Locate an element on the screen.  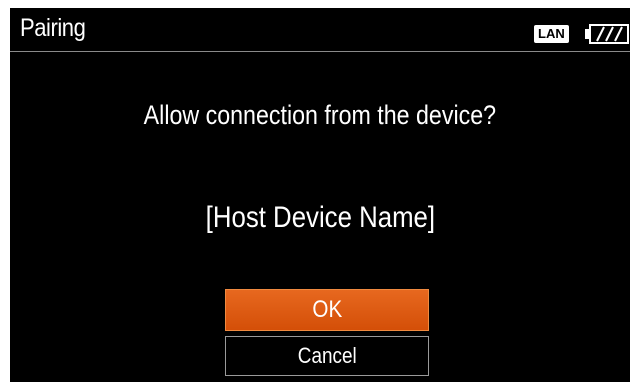
ok-button: OK is located at coordinates (327, 310).